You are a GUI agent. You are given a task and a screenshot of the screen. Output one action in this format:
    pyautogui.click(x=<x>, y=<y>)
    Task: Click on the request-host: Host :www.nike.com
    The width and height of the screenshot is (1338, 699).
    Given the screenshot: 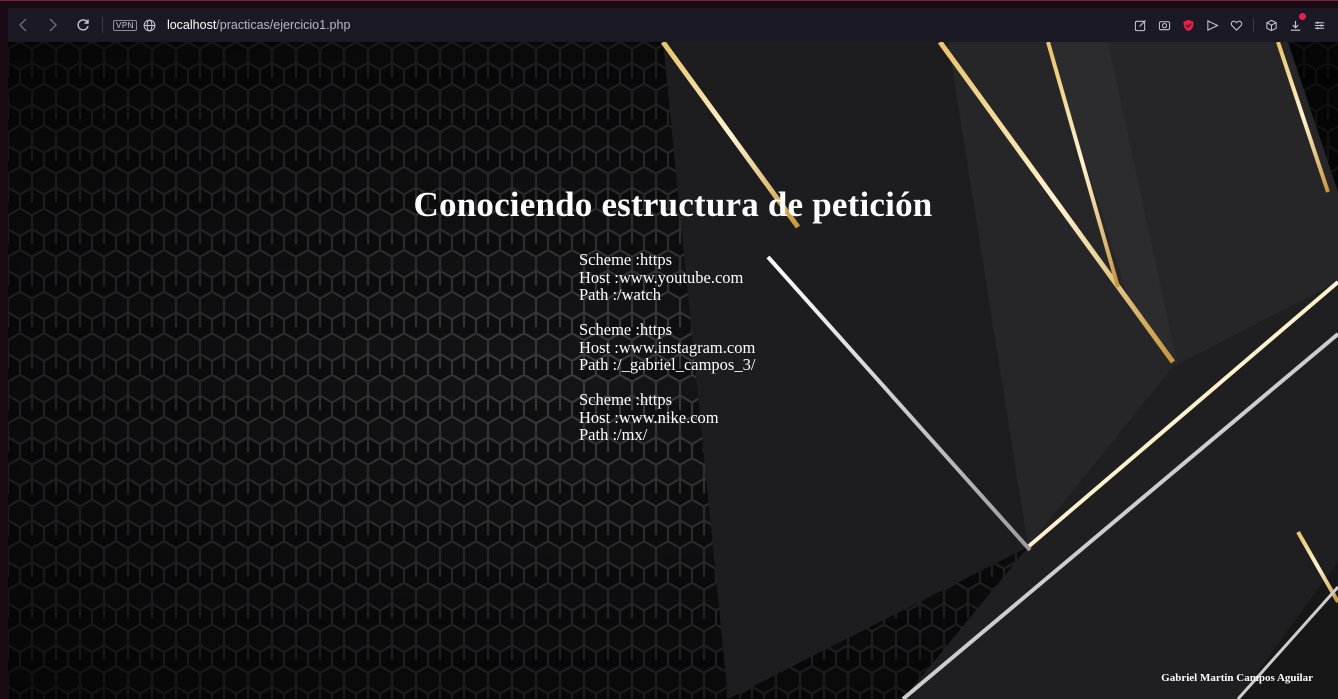 What is the action you would take?
    pyautogui.click(x=649, y=417)
    